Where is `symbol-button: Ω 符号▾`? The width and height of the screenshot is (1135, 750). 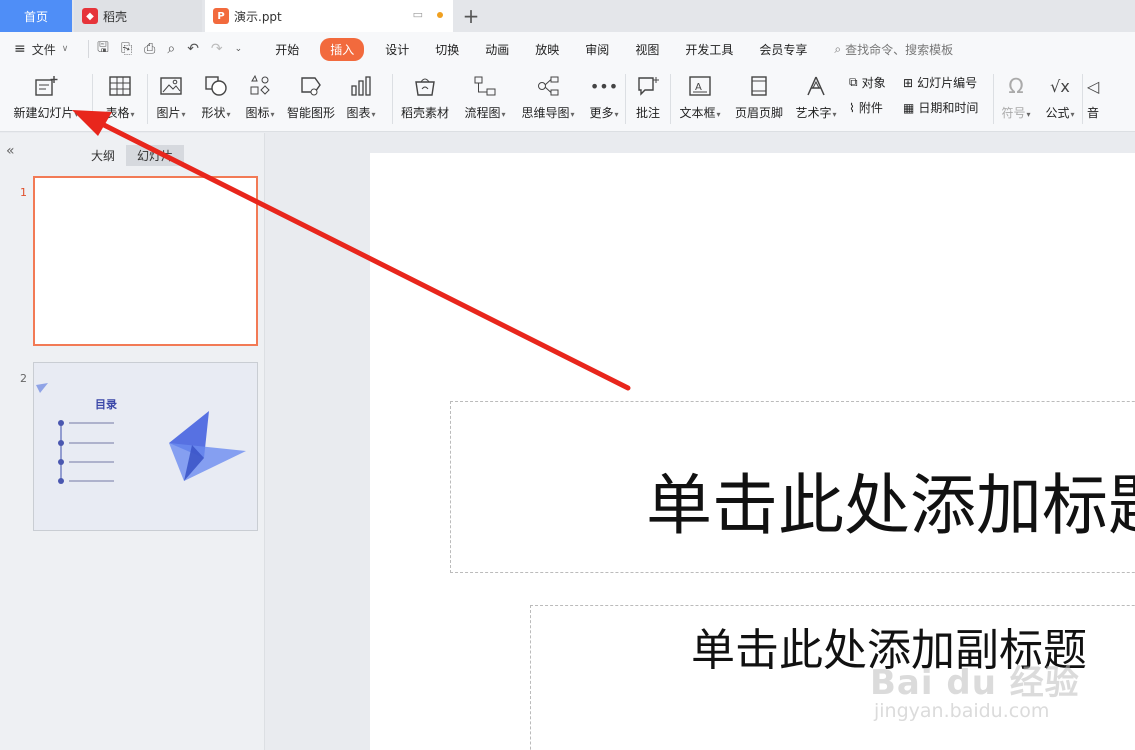 symbol-button: Ω 符号▾ is located at coordinates (1016, 93).